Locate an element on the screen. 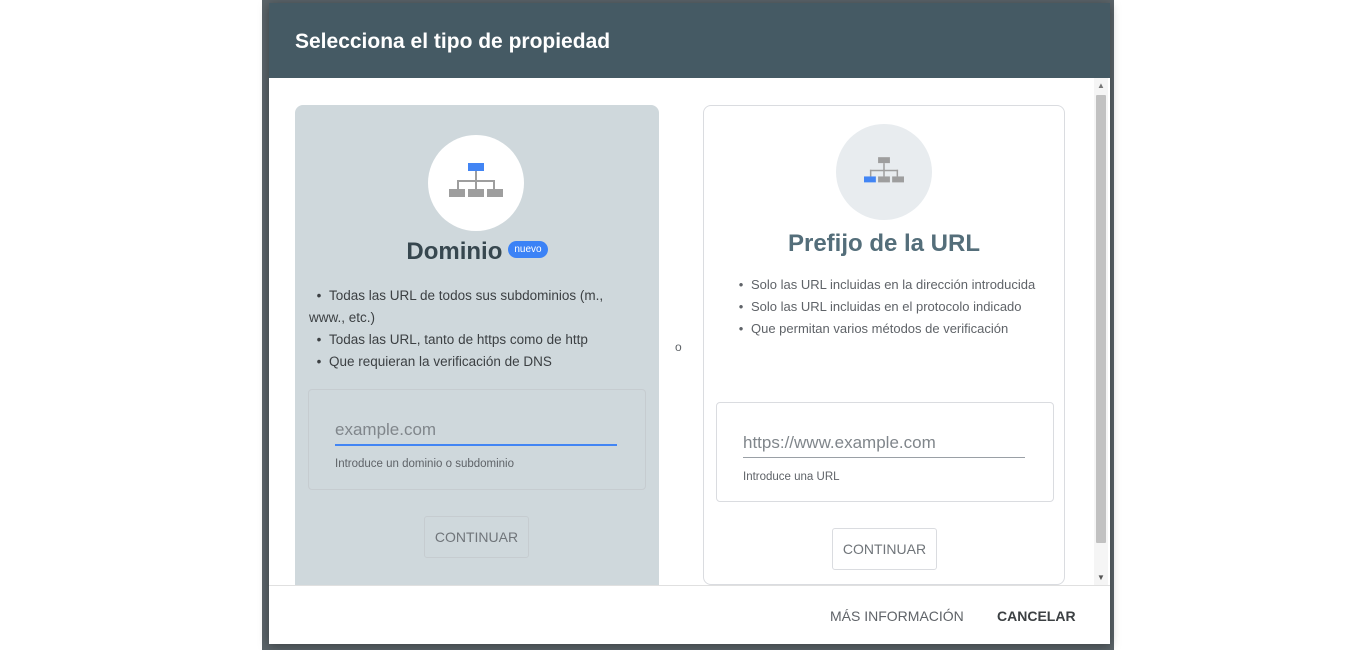  domain-field-box: Introduce un dominio o subdominio is located at coordinates (477, 439).